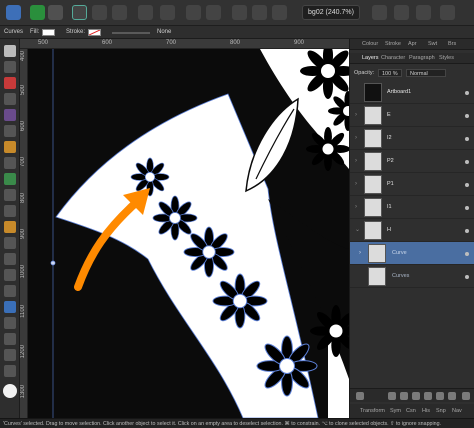 The width and height of the screenshot is (474, 428). I want to click on place-image-icon, so click(10, 227).